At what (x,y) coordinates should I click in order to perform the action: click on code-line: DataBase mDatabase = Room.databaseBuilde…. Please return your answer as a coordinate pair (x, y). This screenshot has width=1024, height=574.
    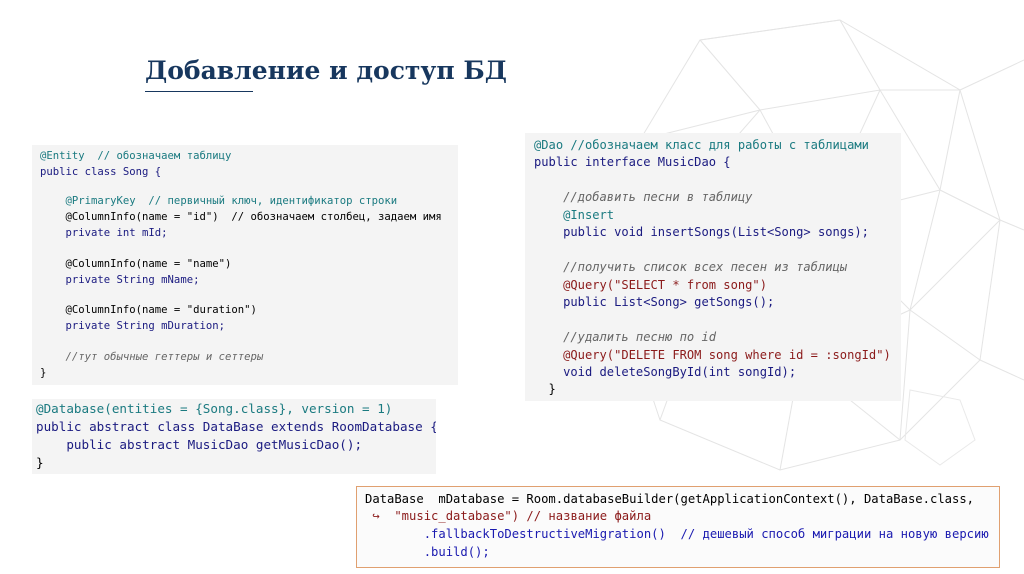
    Looking at the image, I should click on (670, 499).